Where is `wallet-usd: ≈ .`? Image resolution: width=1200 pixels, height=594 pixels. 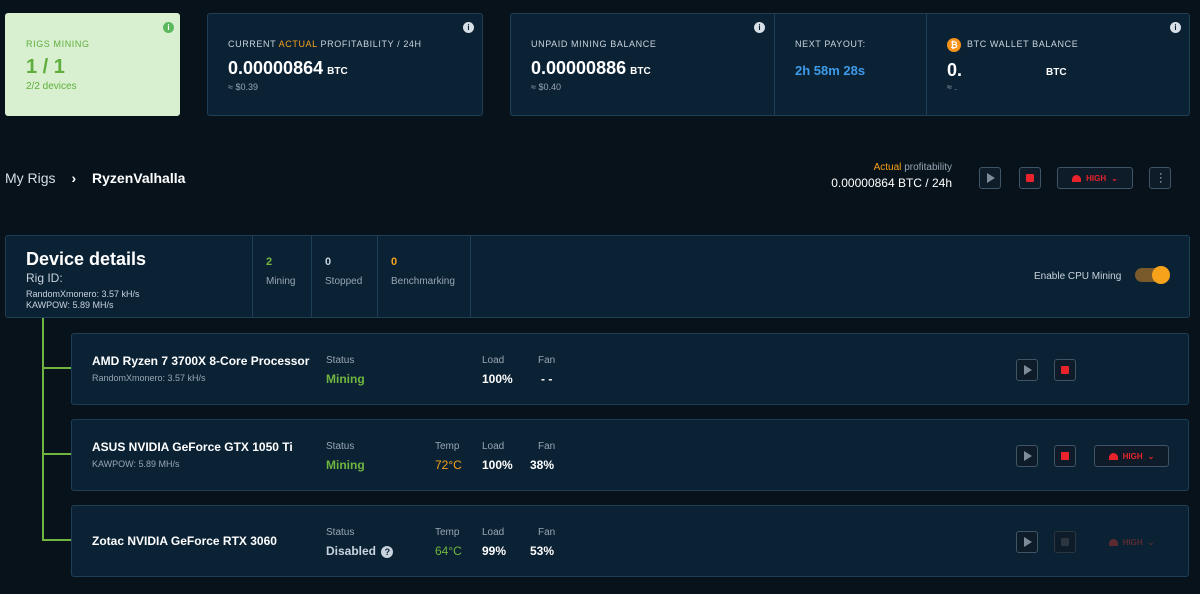 wallet-usd: ≈ . is located at coordinates (952, 87).